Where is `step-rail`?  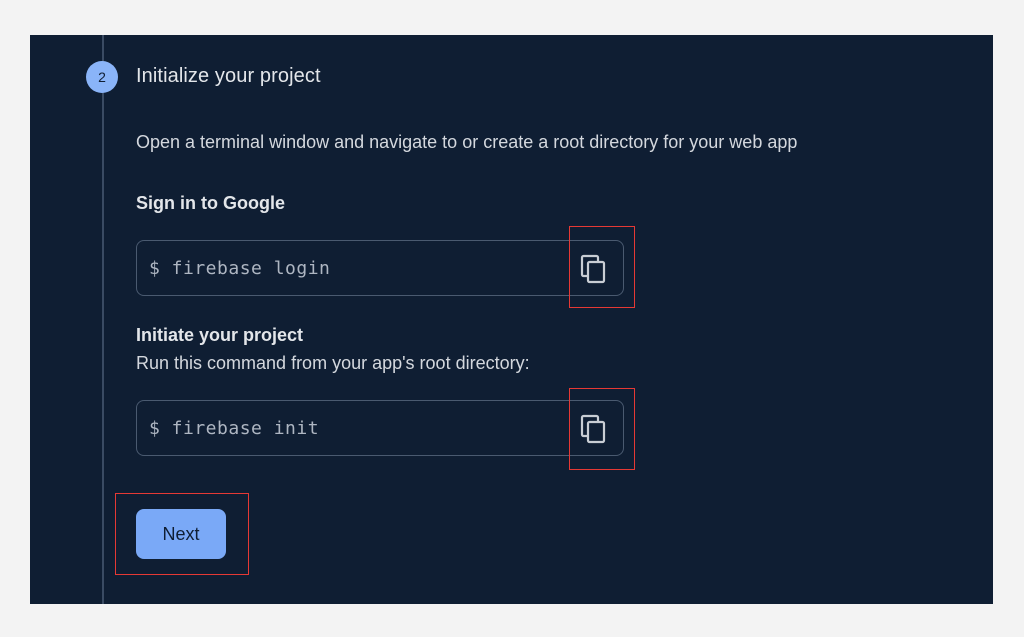
step-rail is located at coordinates (103, 319).